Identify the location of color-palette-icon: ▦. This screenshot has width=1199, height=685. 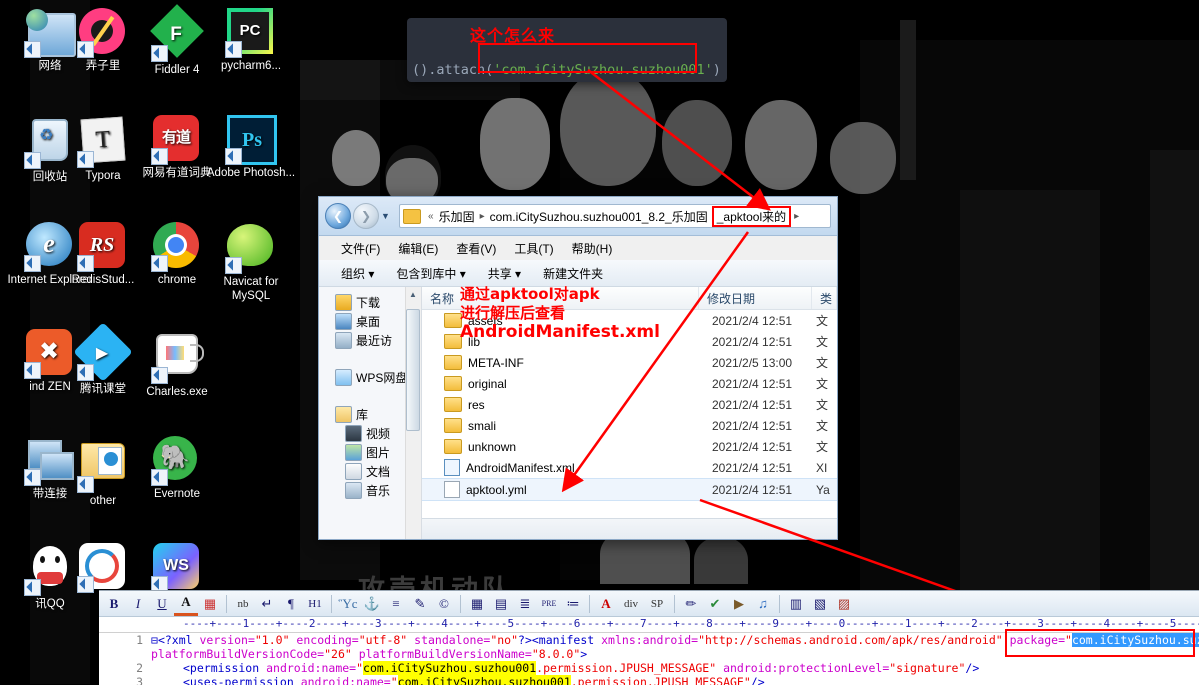
(210, 604).